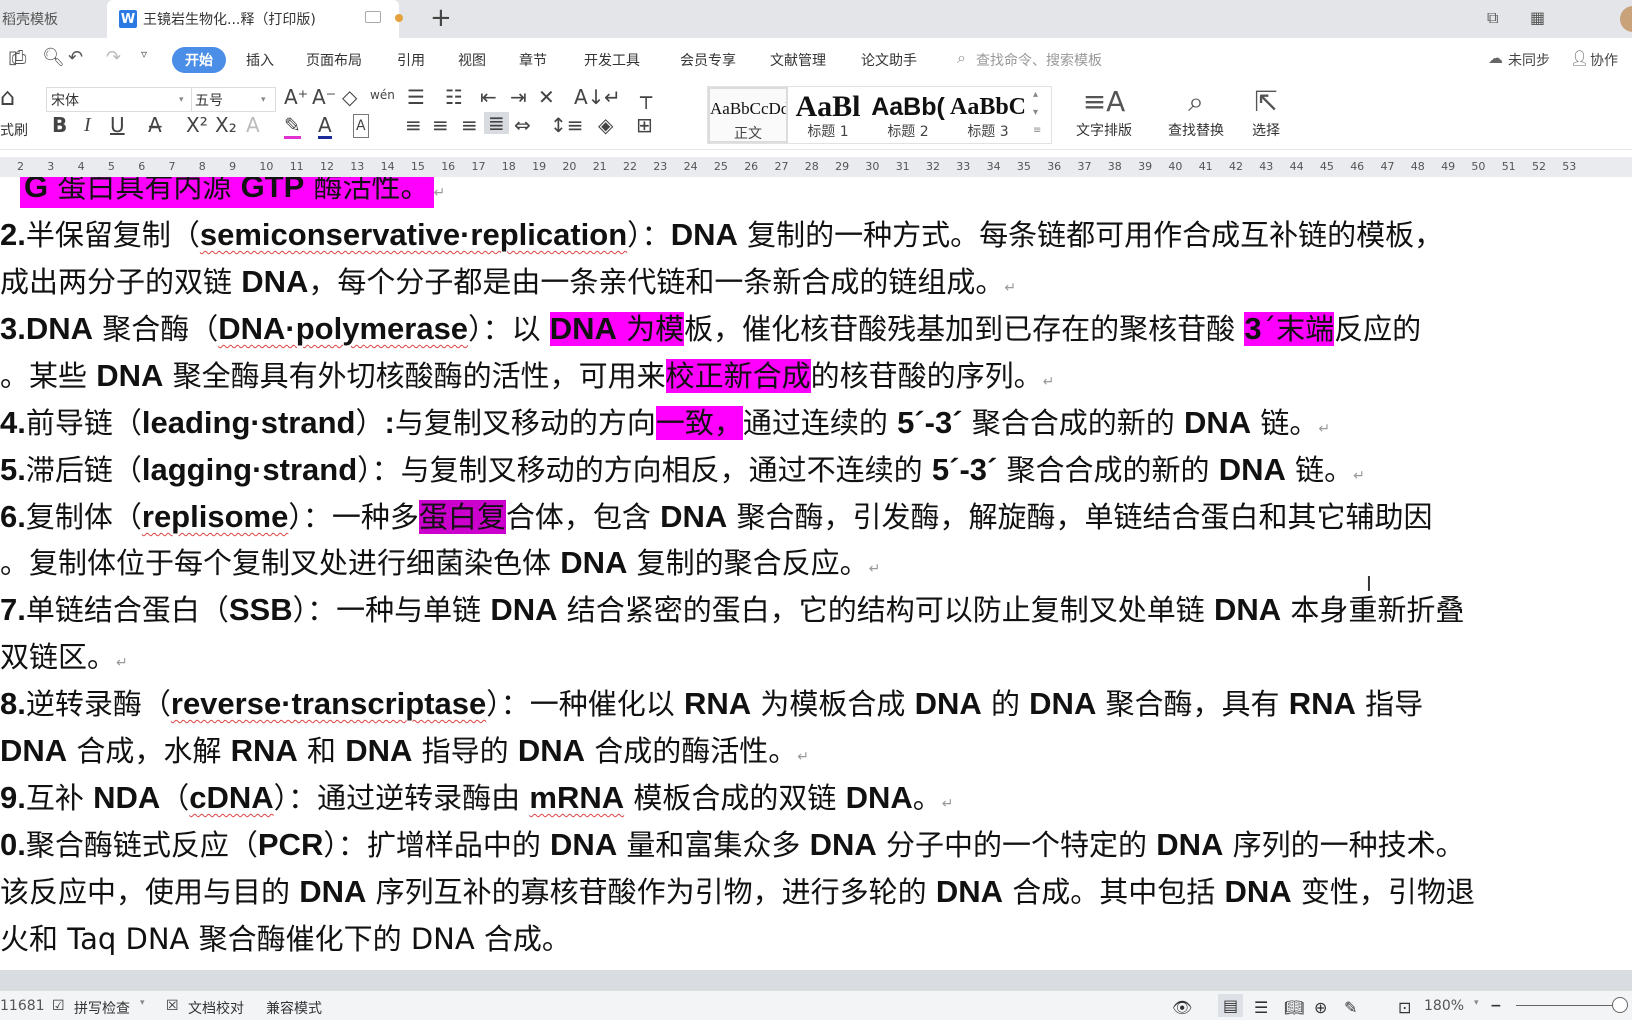 Image resolution: width=1632 pixels, height=1020 pixels. I want to click on unsaved-dot-icon, so click(399, 18).